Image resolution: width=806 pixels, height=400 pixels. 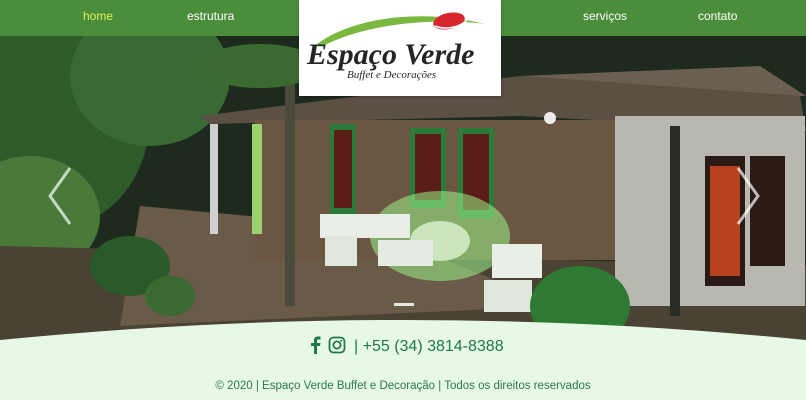 What do you see at coordinates (315, 347) in the screenshot?
I see `facebook-icon` at bounding box center [315, 347].